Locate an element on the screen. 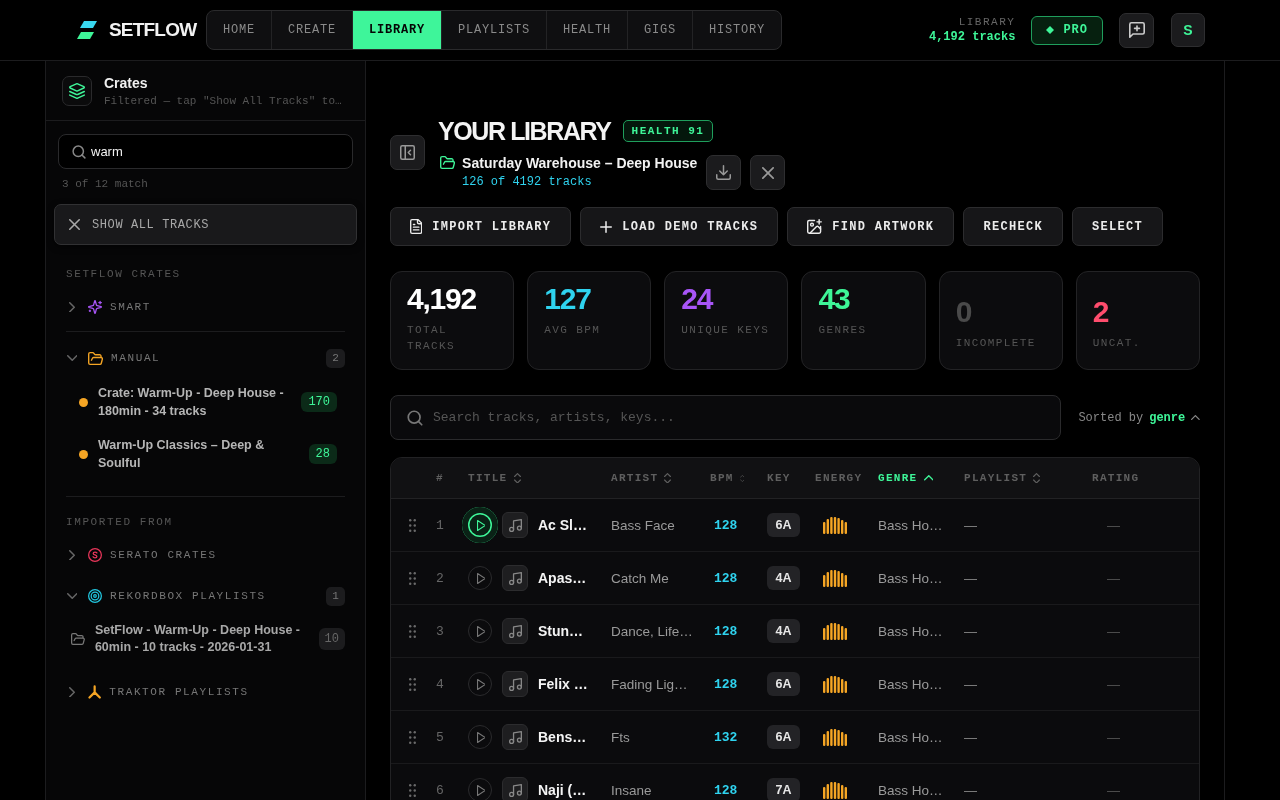 This screenshot has width=1280, height=800. sort-button: Sorted by genre is located at coordinates (1139, 417).